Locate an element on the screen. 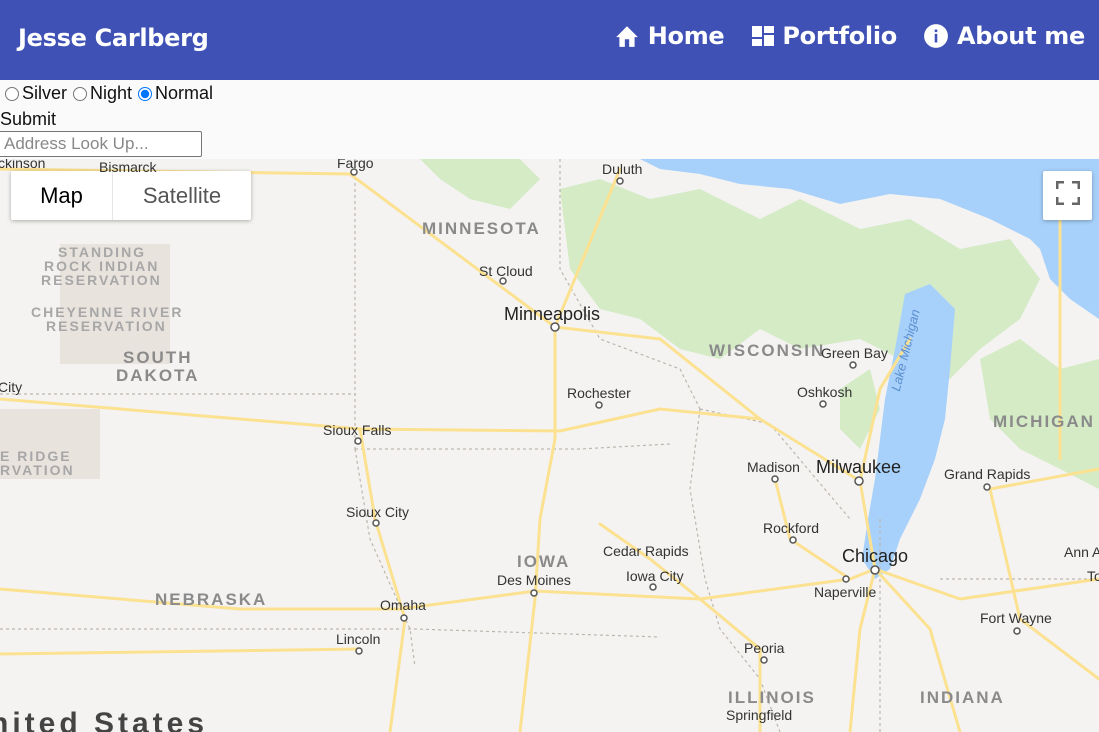  style-option-normal: Normal is located at coordinates (174, 93).